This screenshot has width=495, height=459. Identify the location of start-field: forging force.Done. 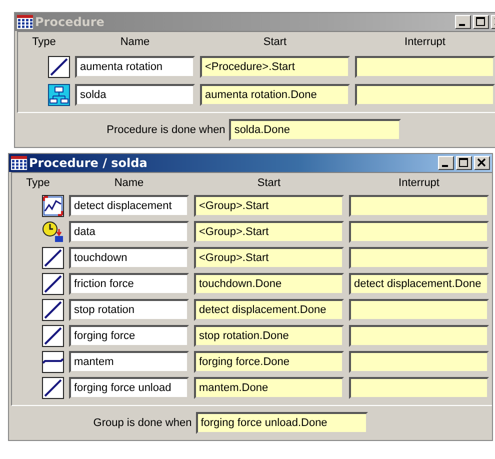
(269, 362).